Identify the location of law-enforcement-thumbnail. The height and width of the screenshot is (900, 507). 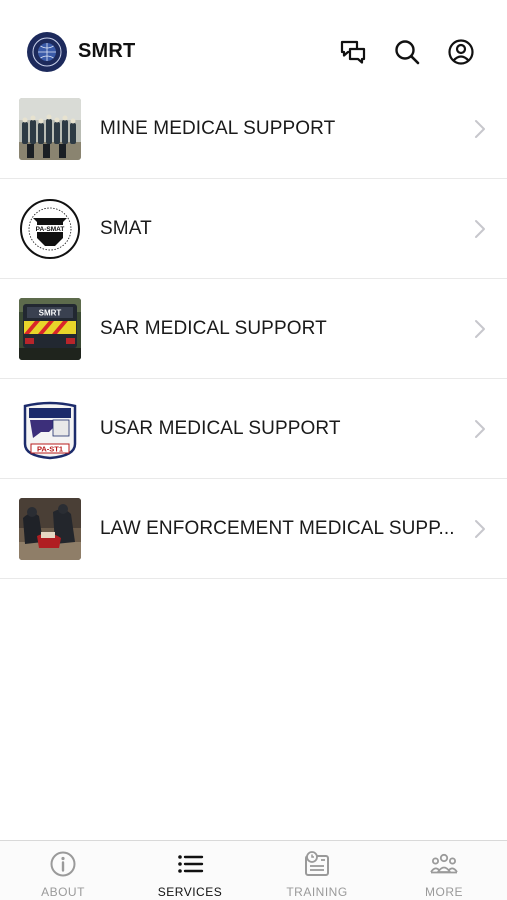
(50, 529).